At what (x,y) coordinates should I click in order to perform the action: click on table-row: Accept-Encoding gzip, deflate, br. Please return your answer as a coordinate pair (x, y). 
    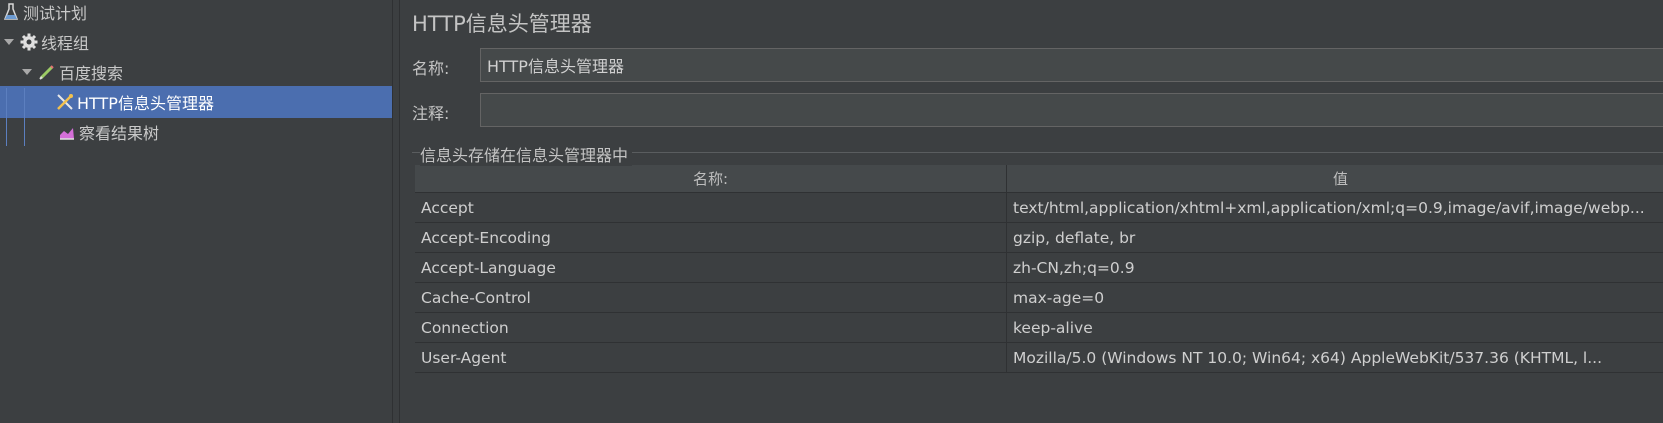
    Looking at the image, I should click on (1039, 238).